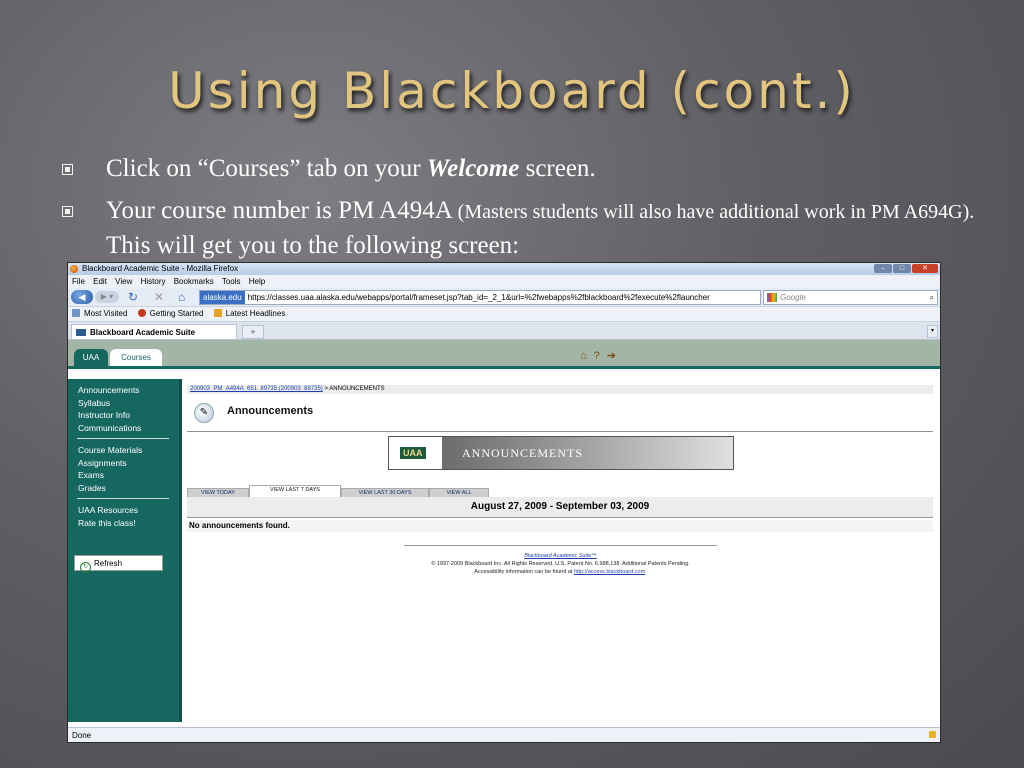  What do you see at coordinates (133, 297) in the screenshot?
I see `reload-icon: ↻` at bounding box center [133, 297].